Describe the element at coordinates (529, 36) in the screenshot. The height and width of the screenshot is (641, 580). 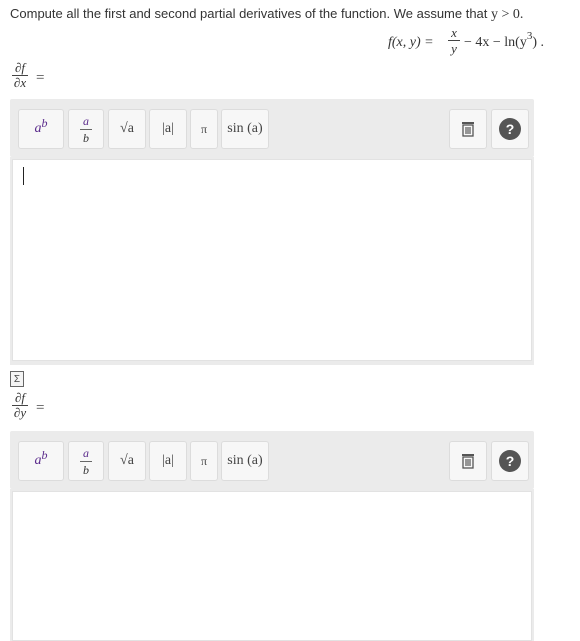
I see `function-exponent: 3` at that location.